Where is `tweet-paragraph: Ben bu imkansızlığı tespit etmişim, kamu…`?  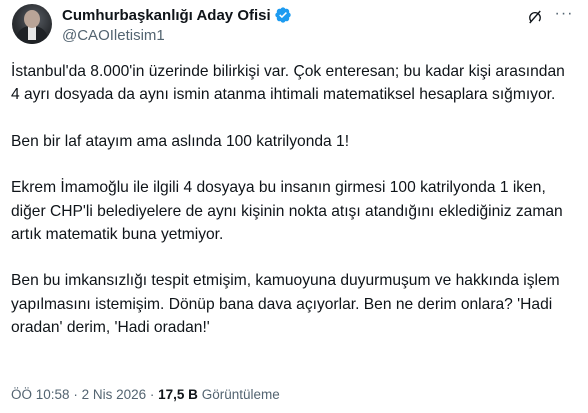 tweet-paragraph: Ben bu imkansızlığı tespit etmişim, kamu… is located at coordinates (285, 304).